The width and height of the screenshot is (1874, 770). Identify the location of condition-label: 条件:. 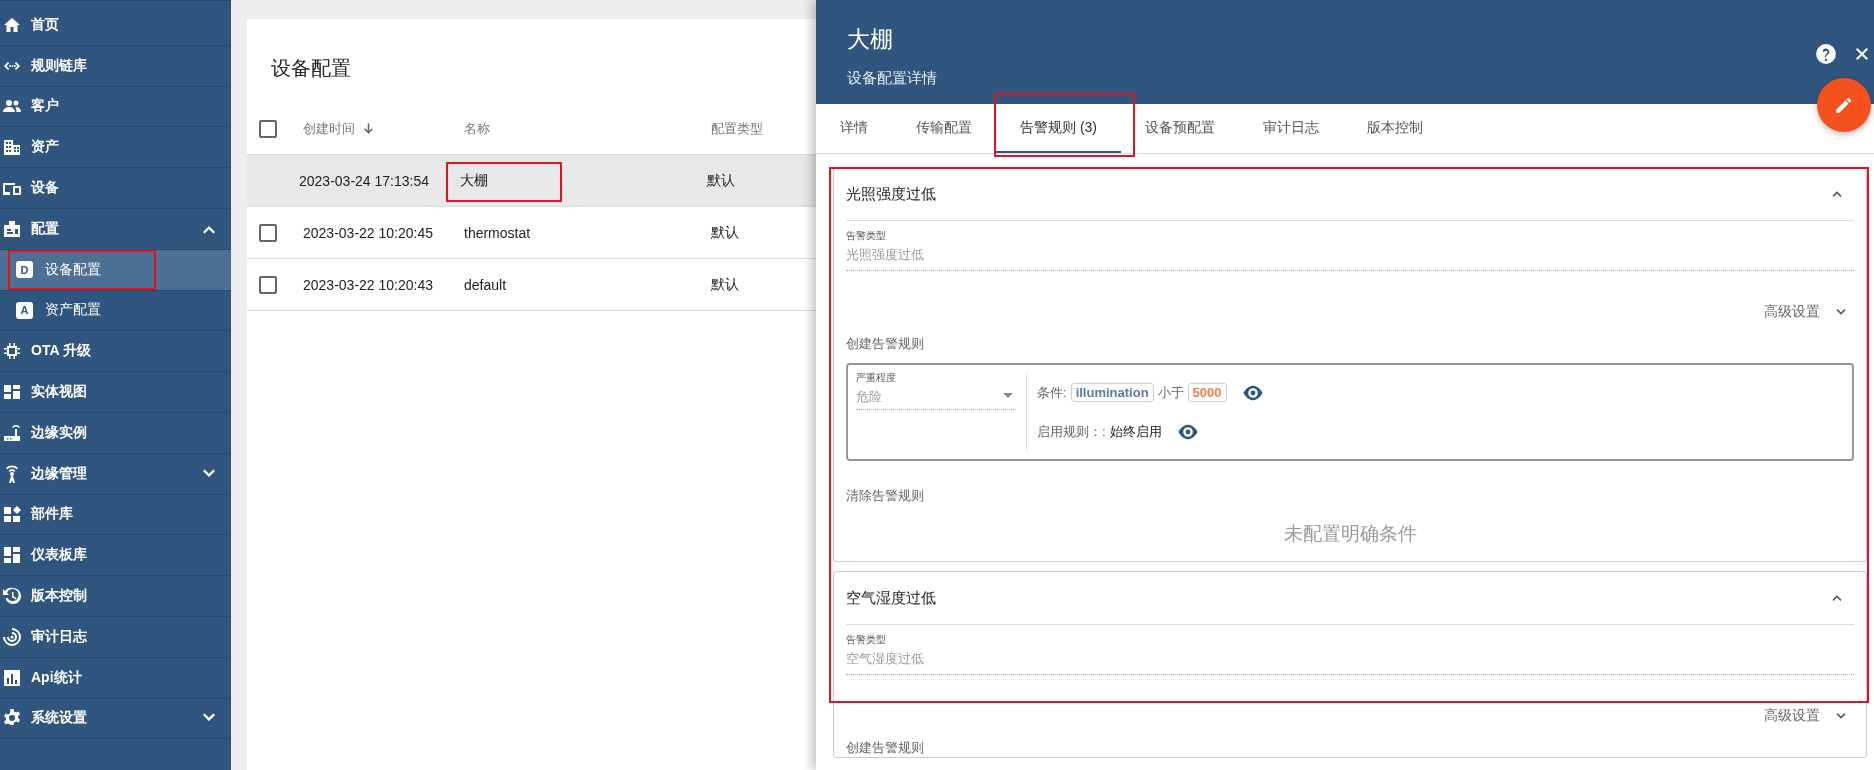
(1052, 392).